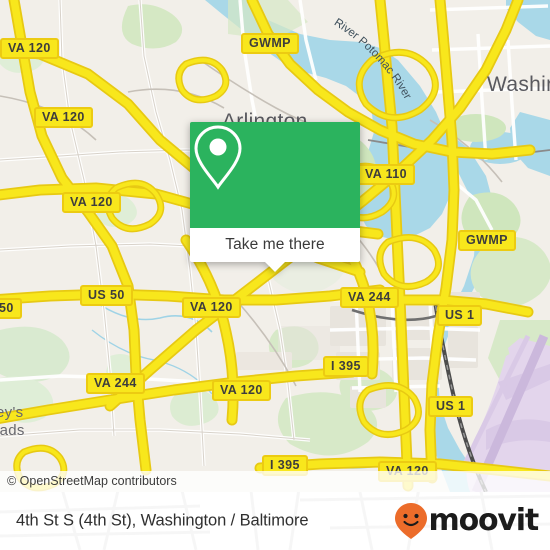 The height and width of the screenshot is (550, 550). I want to click on take-me-there-label: Take me there, so click(275, 244).